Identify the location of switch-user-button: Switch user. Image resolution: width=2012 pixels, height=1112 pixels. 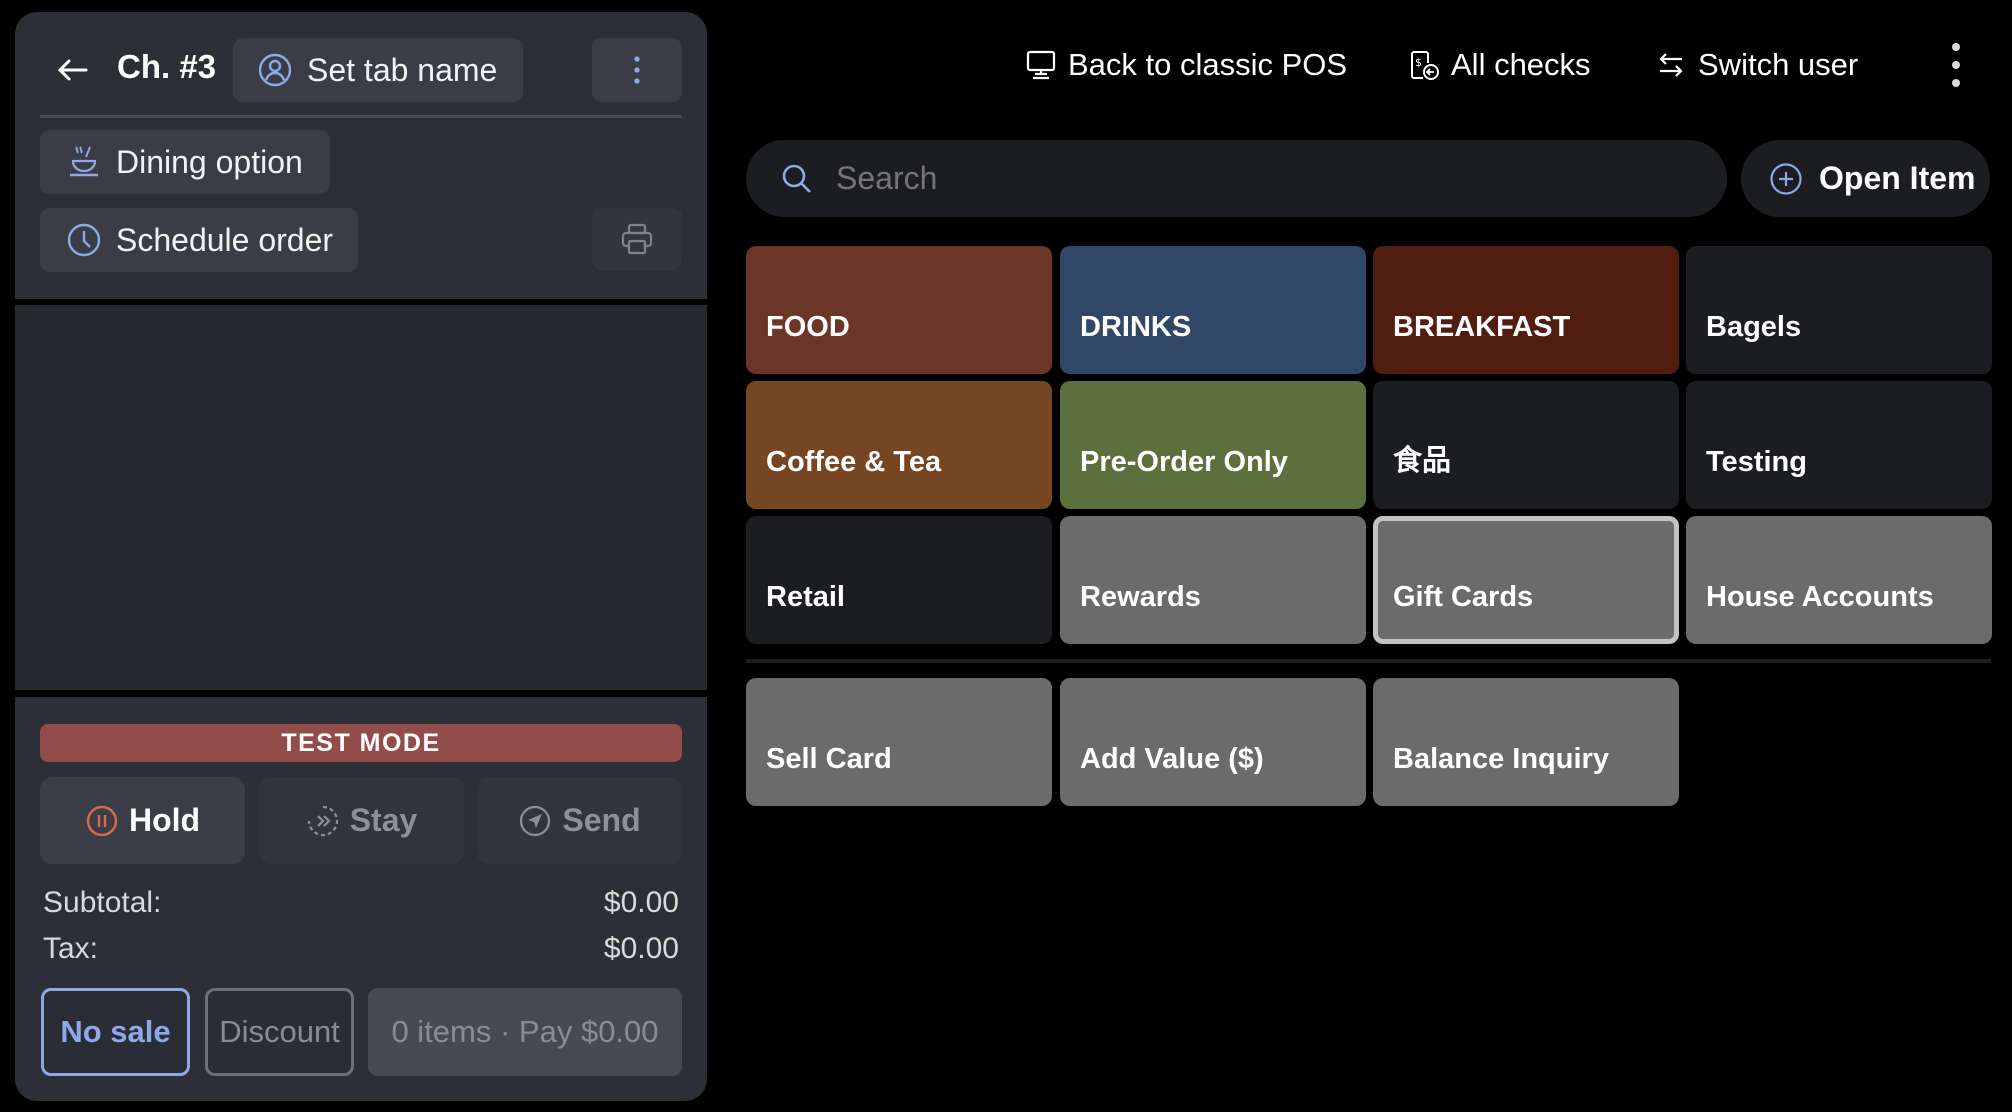
(1756, 65).